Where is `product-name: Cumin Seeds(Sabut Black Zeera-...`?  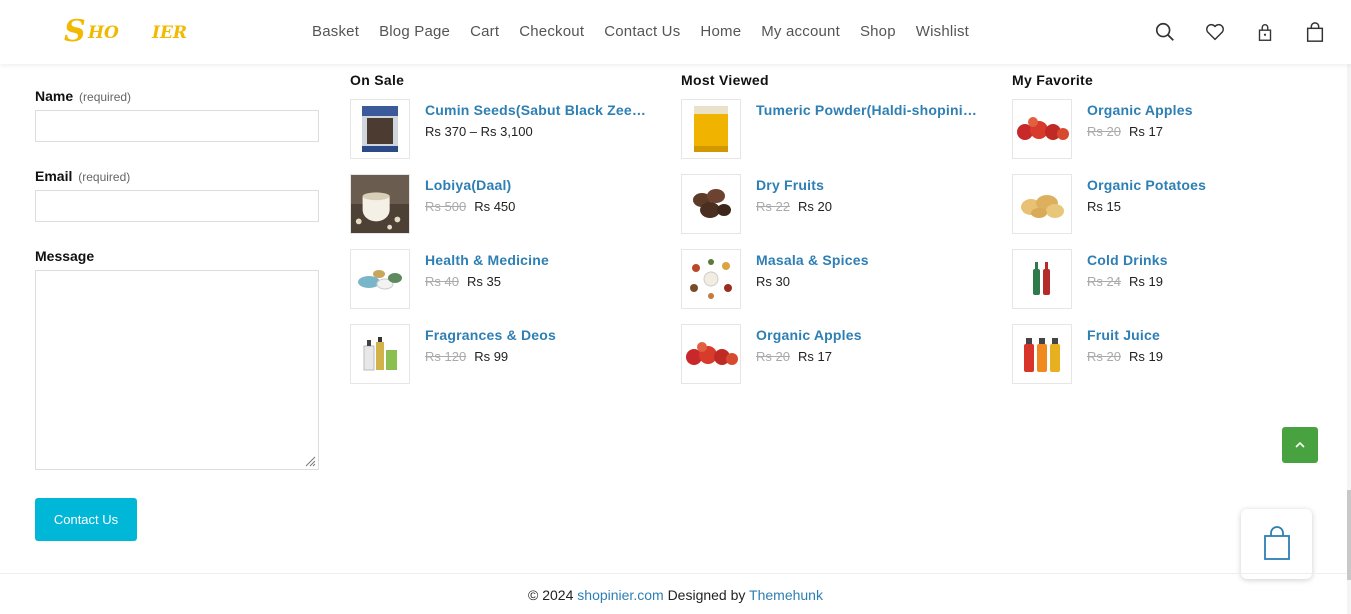
product-name: Cumin Seeds(Sabut Black Zeera-... is located at coordinates (537, 110).